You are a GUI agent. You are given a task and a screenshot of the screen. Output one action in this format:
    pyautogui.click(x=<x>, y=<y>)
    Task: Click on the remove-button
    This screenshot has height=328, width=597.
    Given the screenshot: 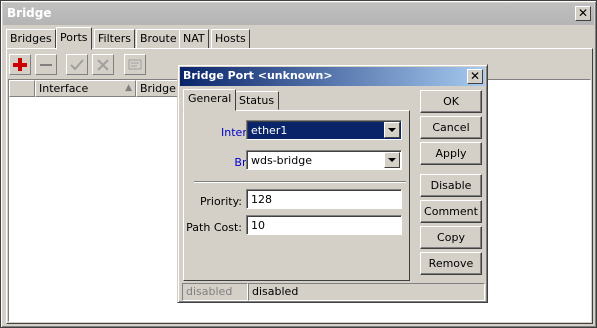 What is the action you would take?
    pyautogui.click(x=46, y=64)
    